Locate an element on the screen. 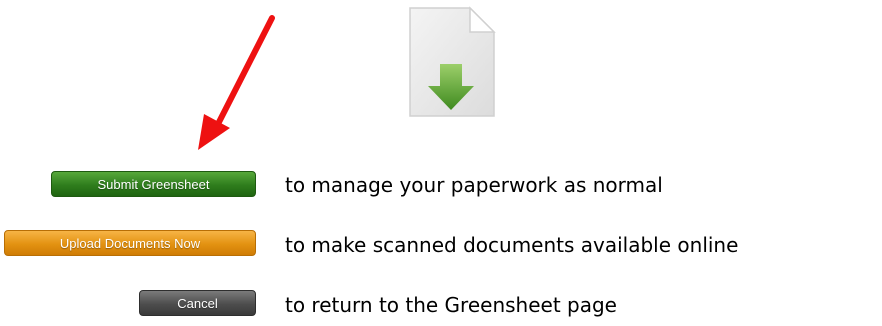  submit-description: to manage your paperwork as normal is located at coordinates (474, 185).